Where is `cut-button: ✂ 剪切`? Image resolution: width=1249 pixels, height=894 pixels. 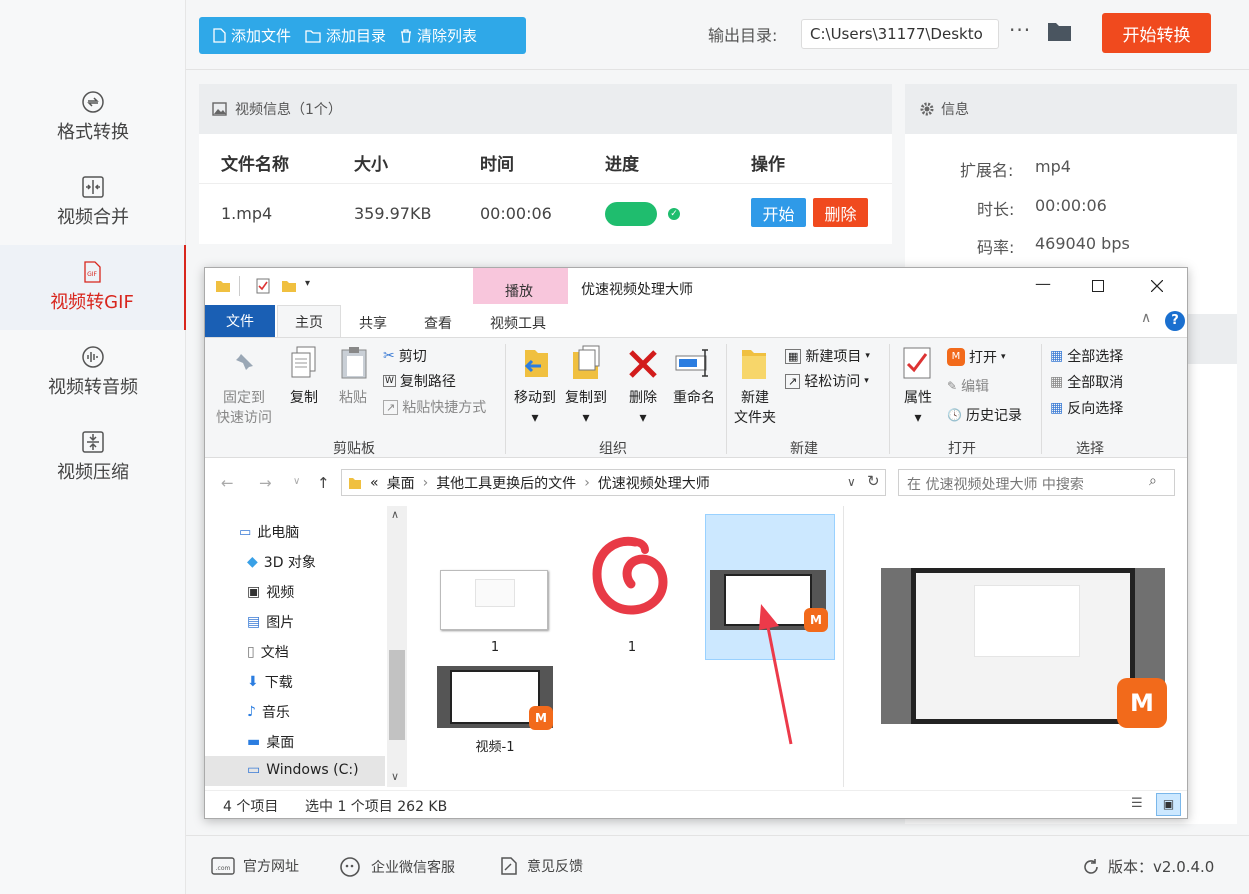
cut-button: ✂ 剪切 is located at coordinates (405, 356).